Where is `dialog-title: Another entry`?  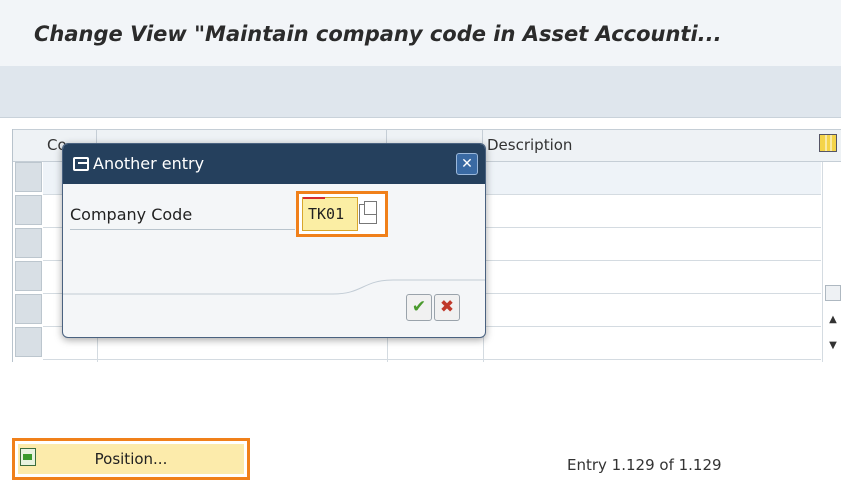 dialog-title: Another entry is located at coordinates (149, 163).